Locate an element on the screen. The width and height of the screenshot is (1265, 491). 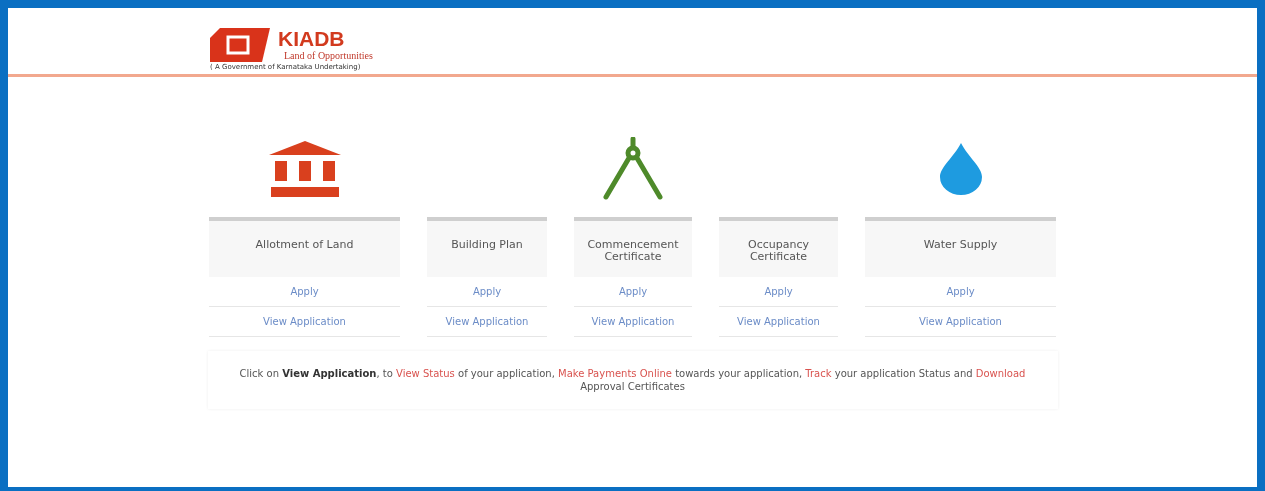
bank-icon is located at coordinates (304, 169).